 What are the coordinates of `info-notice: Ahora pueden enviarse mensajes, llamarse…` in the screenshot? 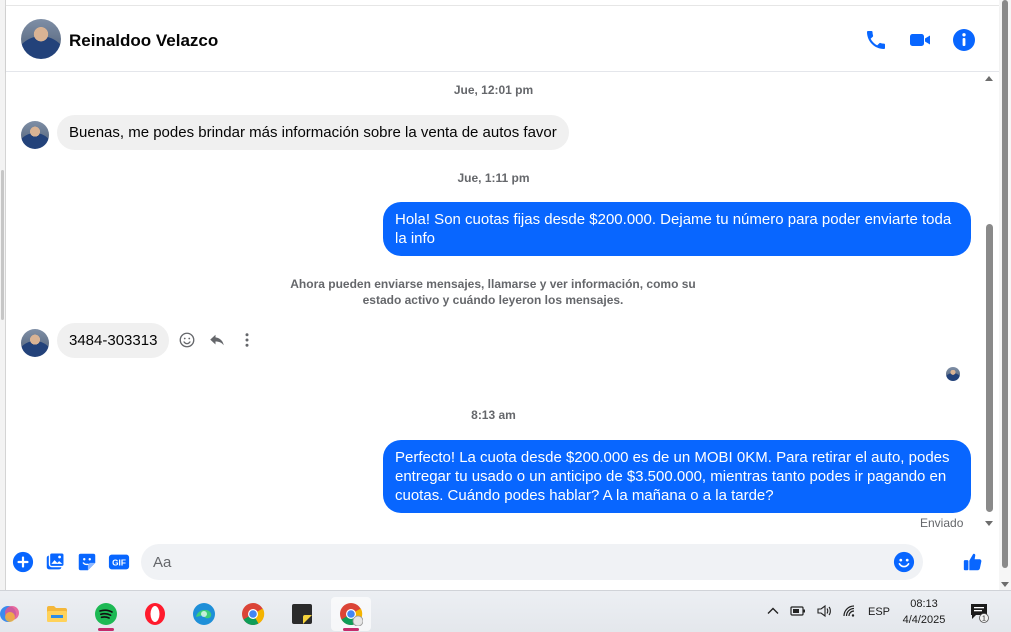 It's located at (493, 292).